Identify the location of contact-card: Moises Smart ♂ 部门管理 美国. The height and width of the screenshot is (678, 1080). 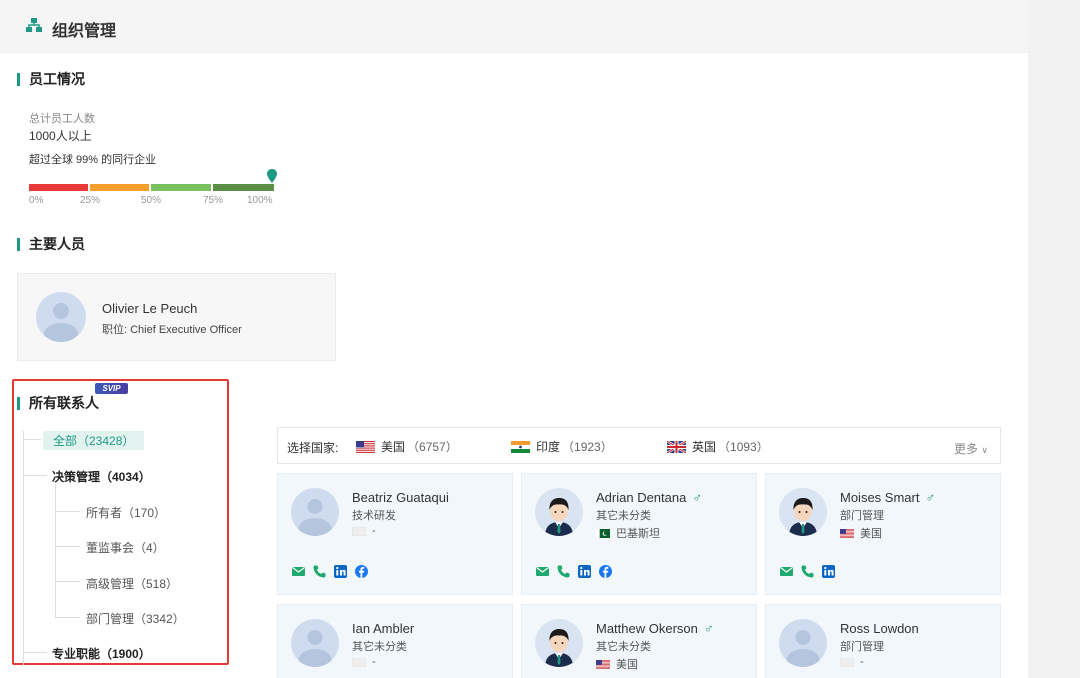
(883, 534).